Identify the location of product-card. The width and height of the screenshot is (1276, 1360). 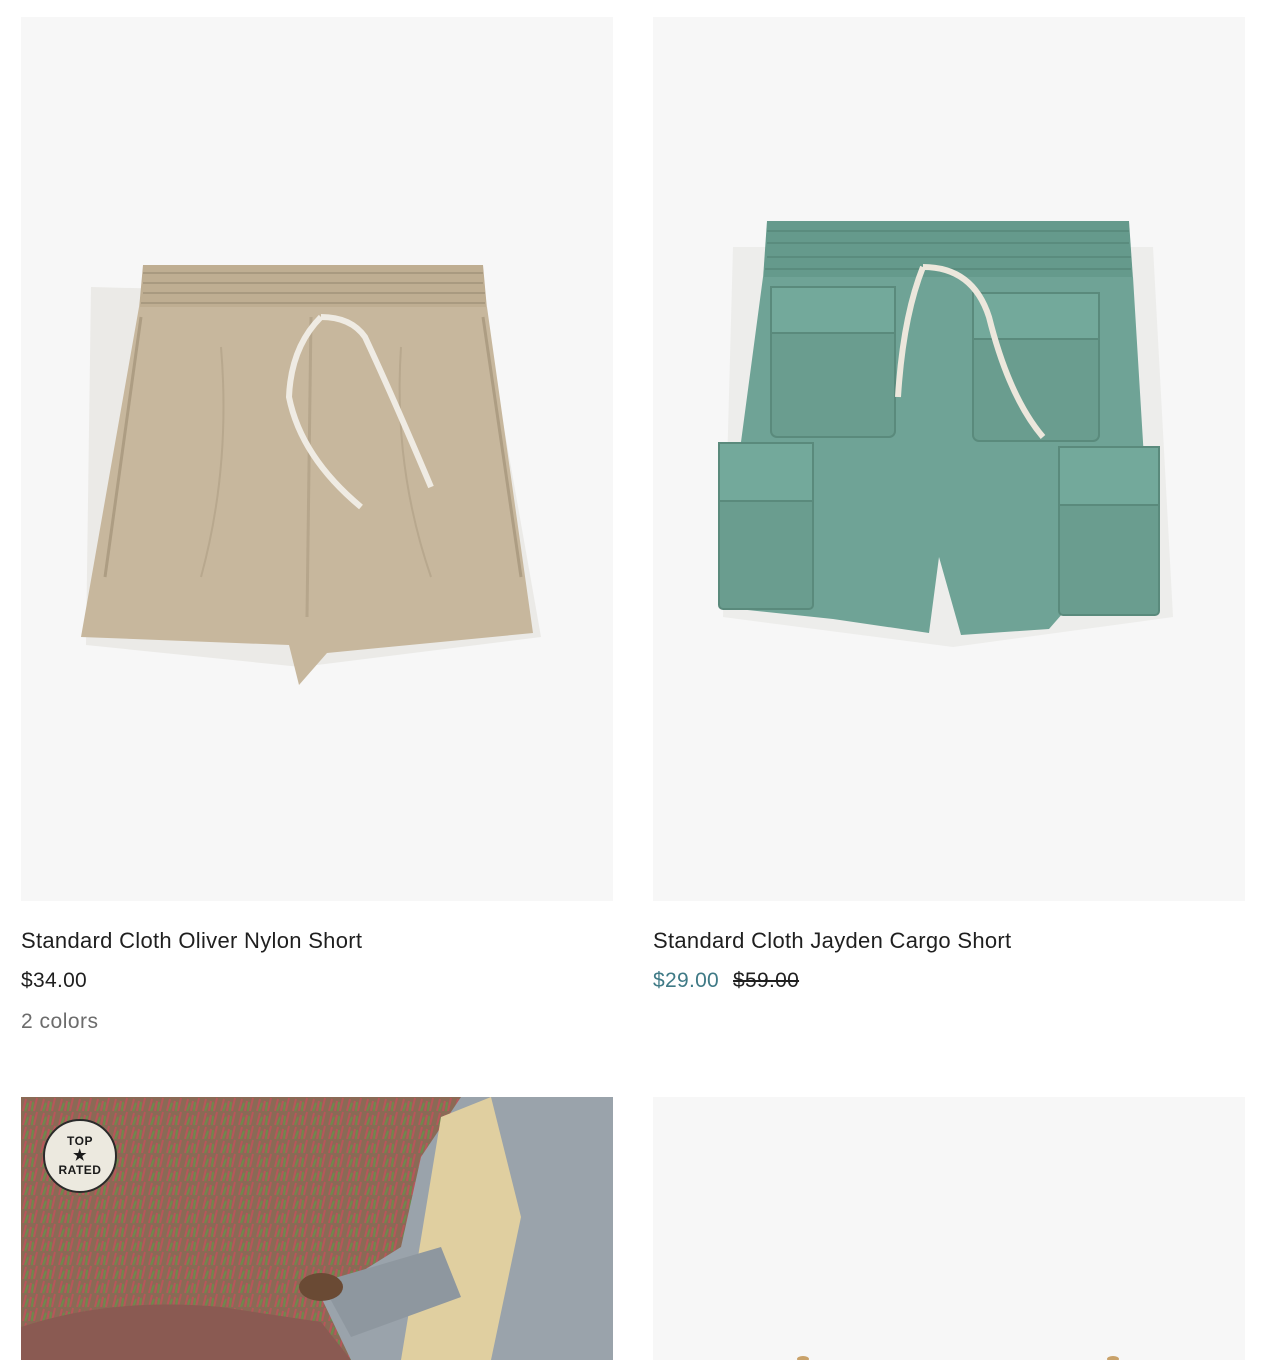
(949, 1228).